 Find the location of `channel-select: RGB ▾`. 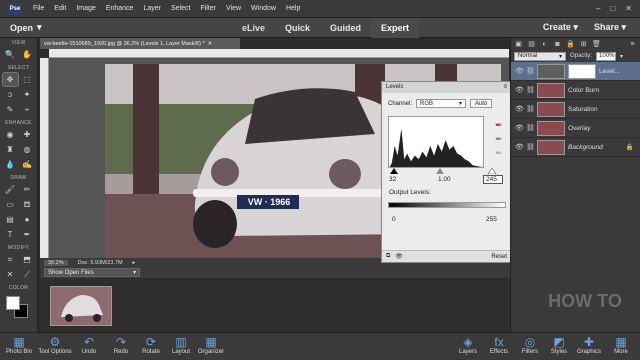

channel-select: RGB ▾ is located at coordinates (441, 103).